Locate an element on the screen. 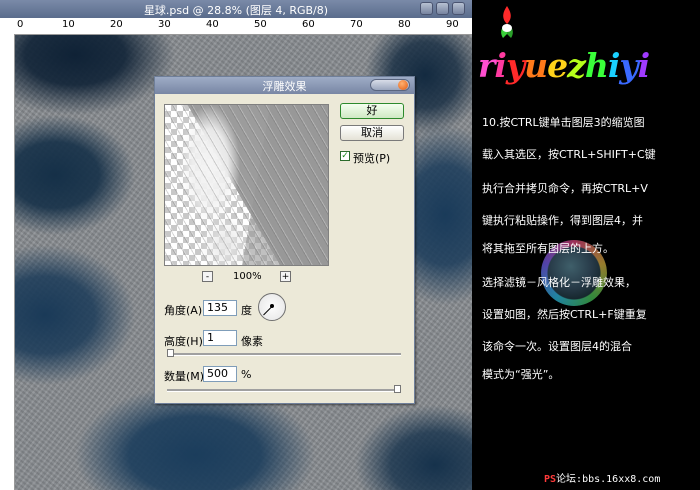 This screenshot has width=700, height=490. dialog-close-button is located at coordinates (390, 85).